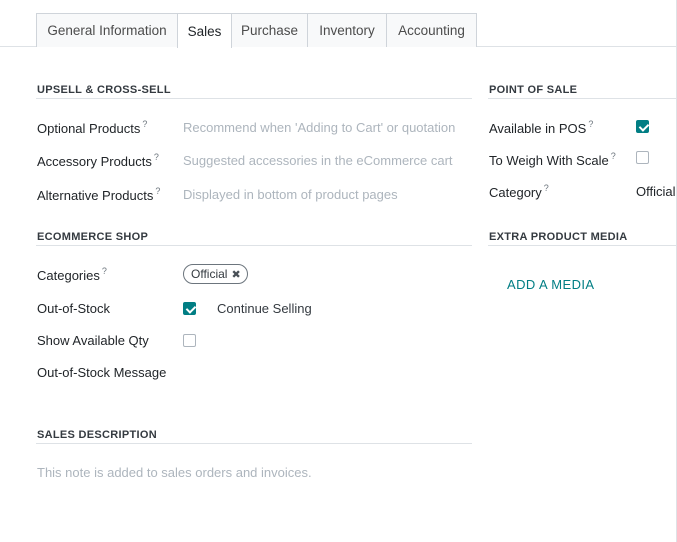 The width and height of the screenshot is (677, 542). I want to click on available-in-pos-text: Available in POS, so click(538, 128).